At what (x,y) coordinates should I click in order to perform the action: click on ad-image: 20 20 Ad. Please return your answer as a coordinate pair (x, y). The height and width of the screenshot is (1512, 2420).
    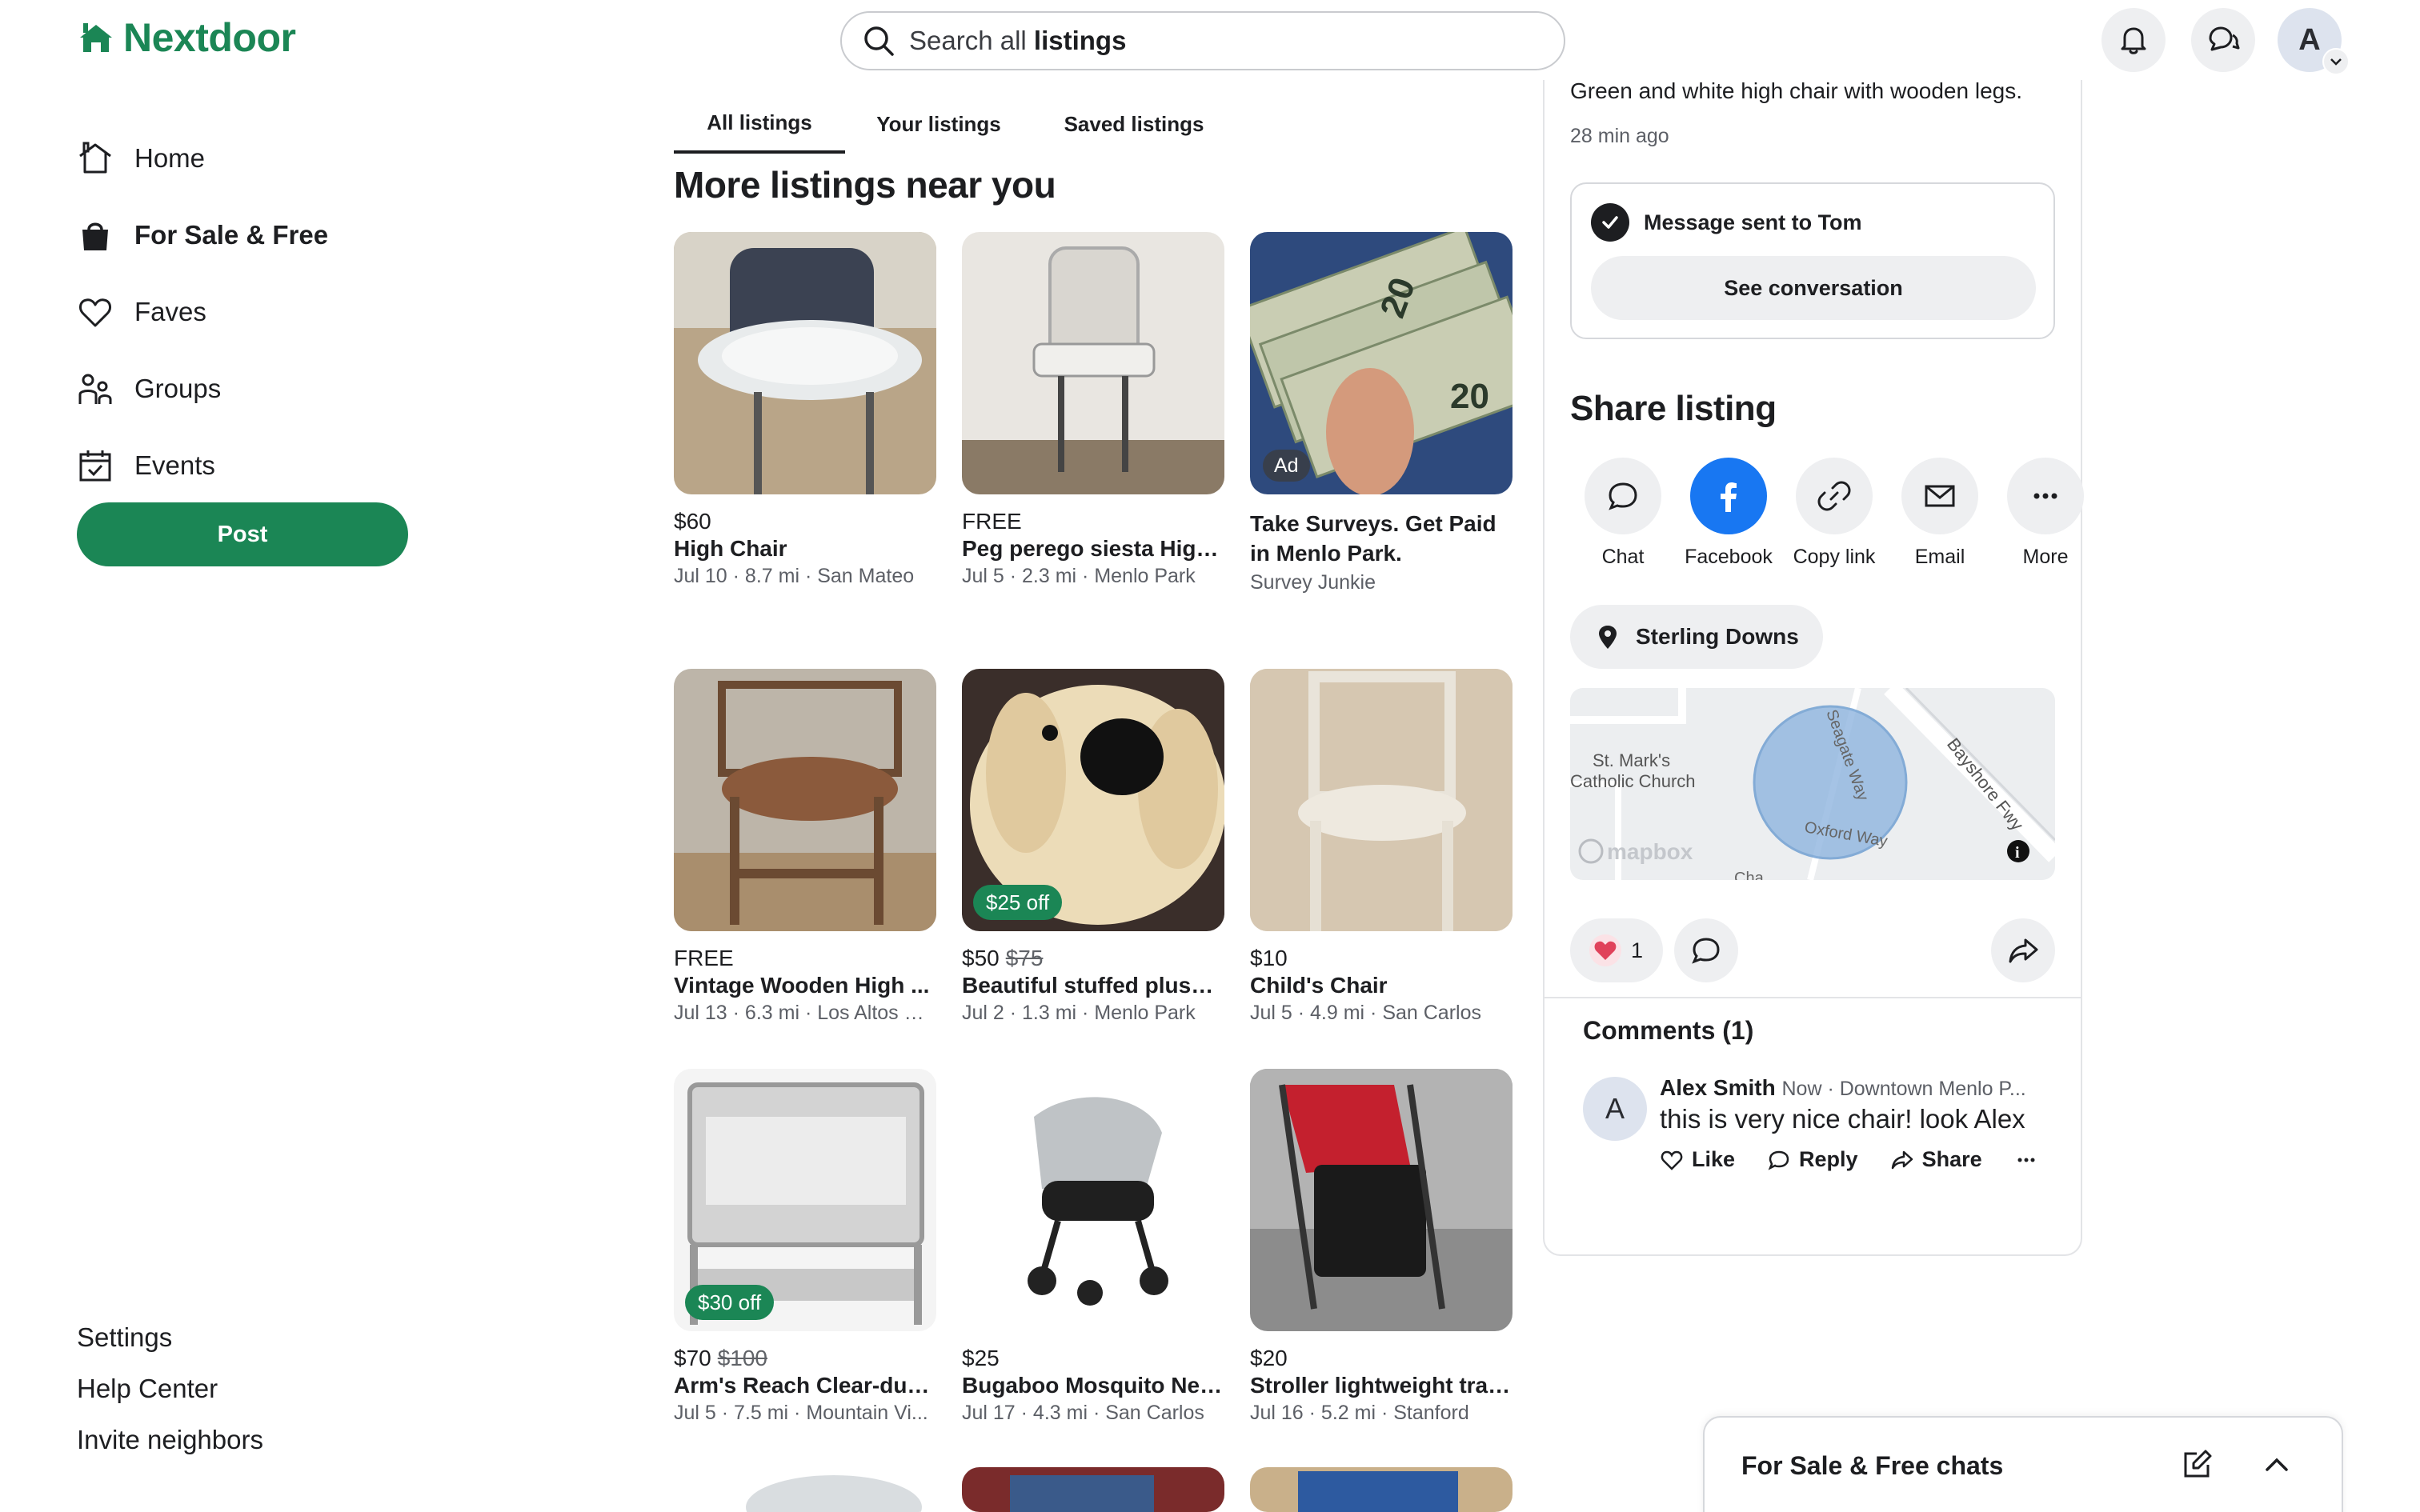
    Looking at the image, I should click on (1381, 363).